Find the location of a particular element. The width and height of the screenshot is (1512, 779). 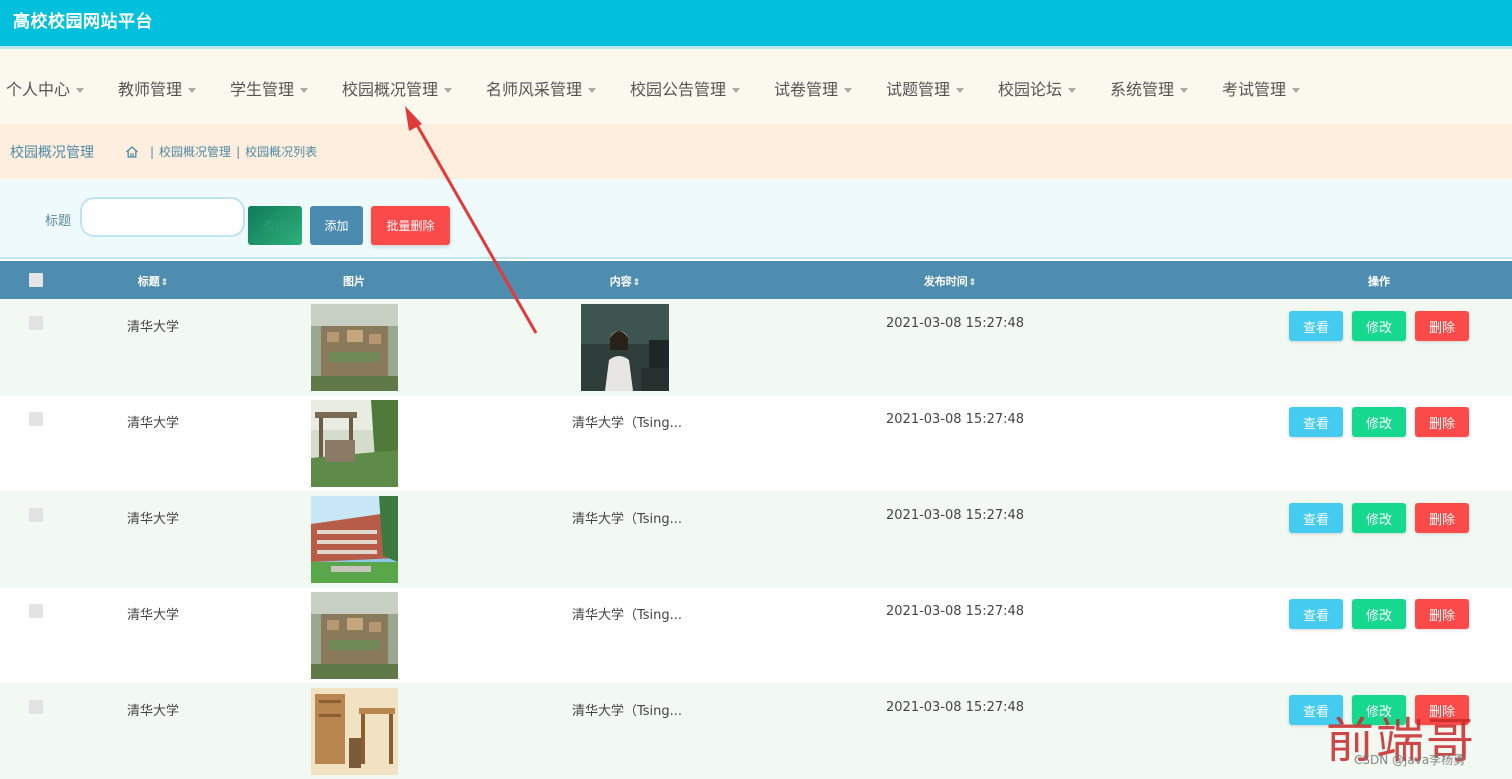

column-header-actions: 操作 is located at coordinates (1379, 281).